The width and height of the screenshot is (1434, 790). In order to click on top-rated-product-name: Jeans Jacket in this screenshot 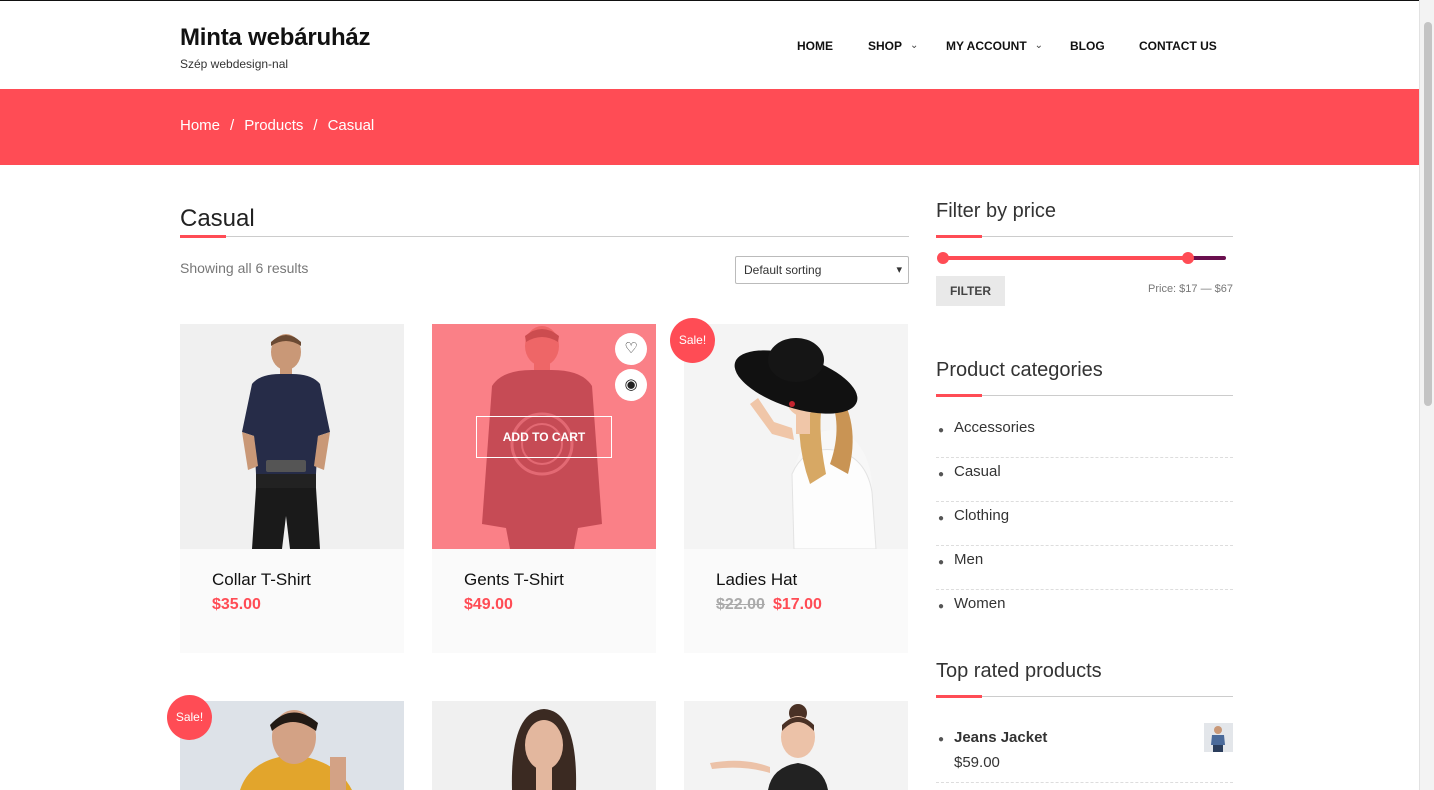, I will do `click(1000, 737)`.